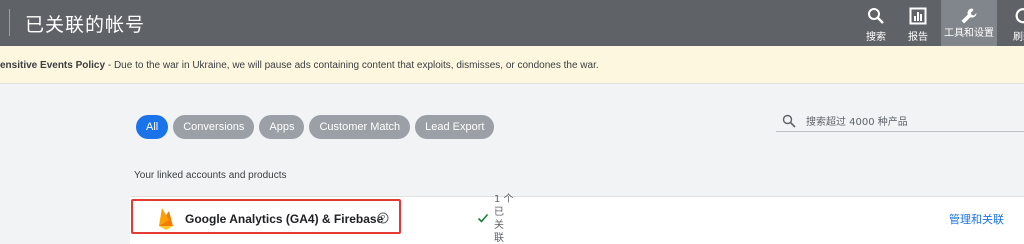  Describe the element at coordinates (911, 122) in the screenshot. I see `product-search-input` at that location.